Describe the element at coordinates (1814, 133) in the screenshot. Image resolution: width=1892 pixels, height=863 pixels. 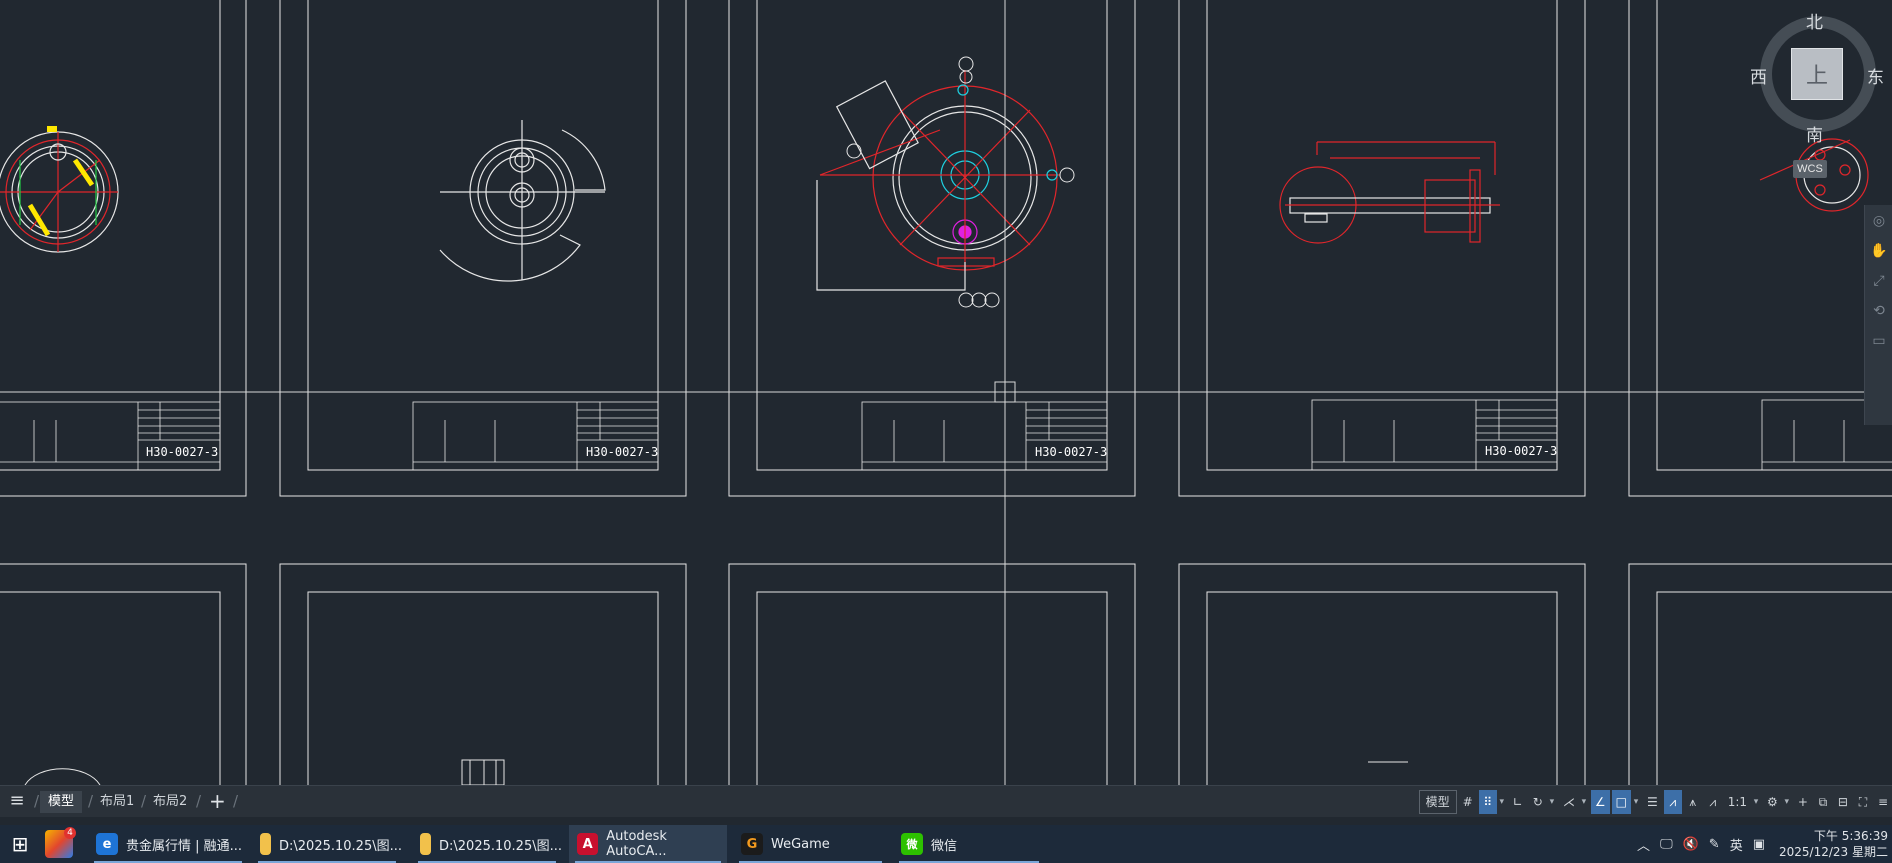
I see `compass-south: 南` at that location.